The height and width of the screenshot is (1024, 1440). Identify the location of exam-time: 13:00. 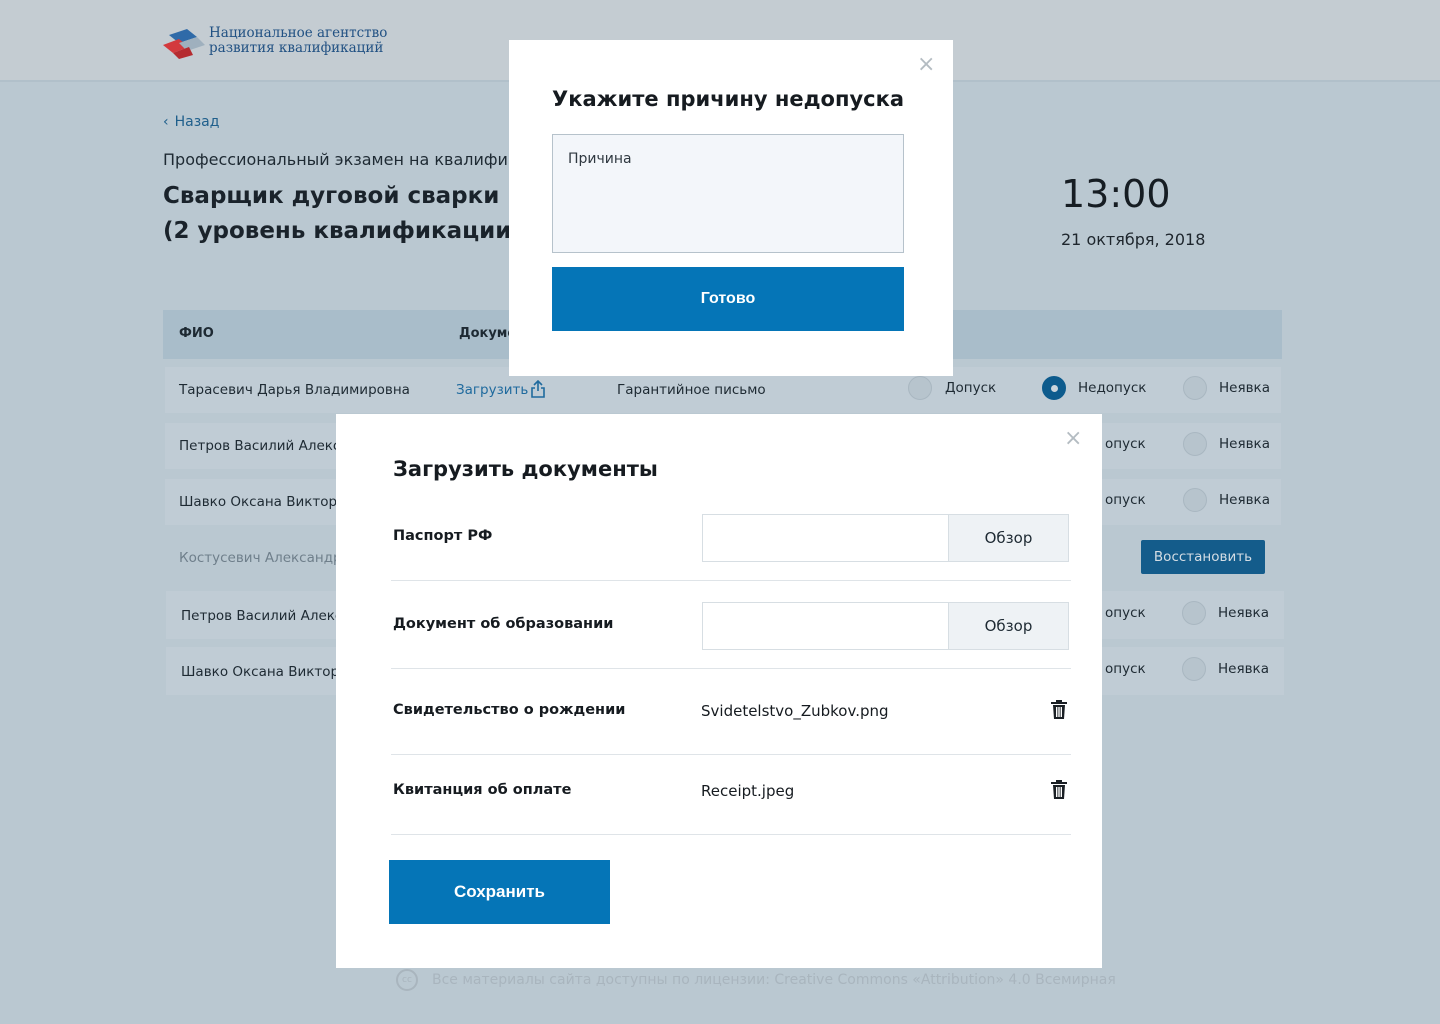
(1116, 194).